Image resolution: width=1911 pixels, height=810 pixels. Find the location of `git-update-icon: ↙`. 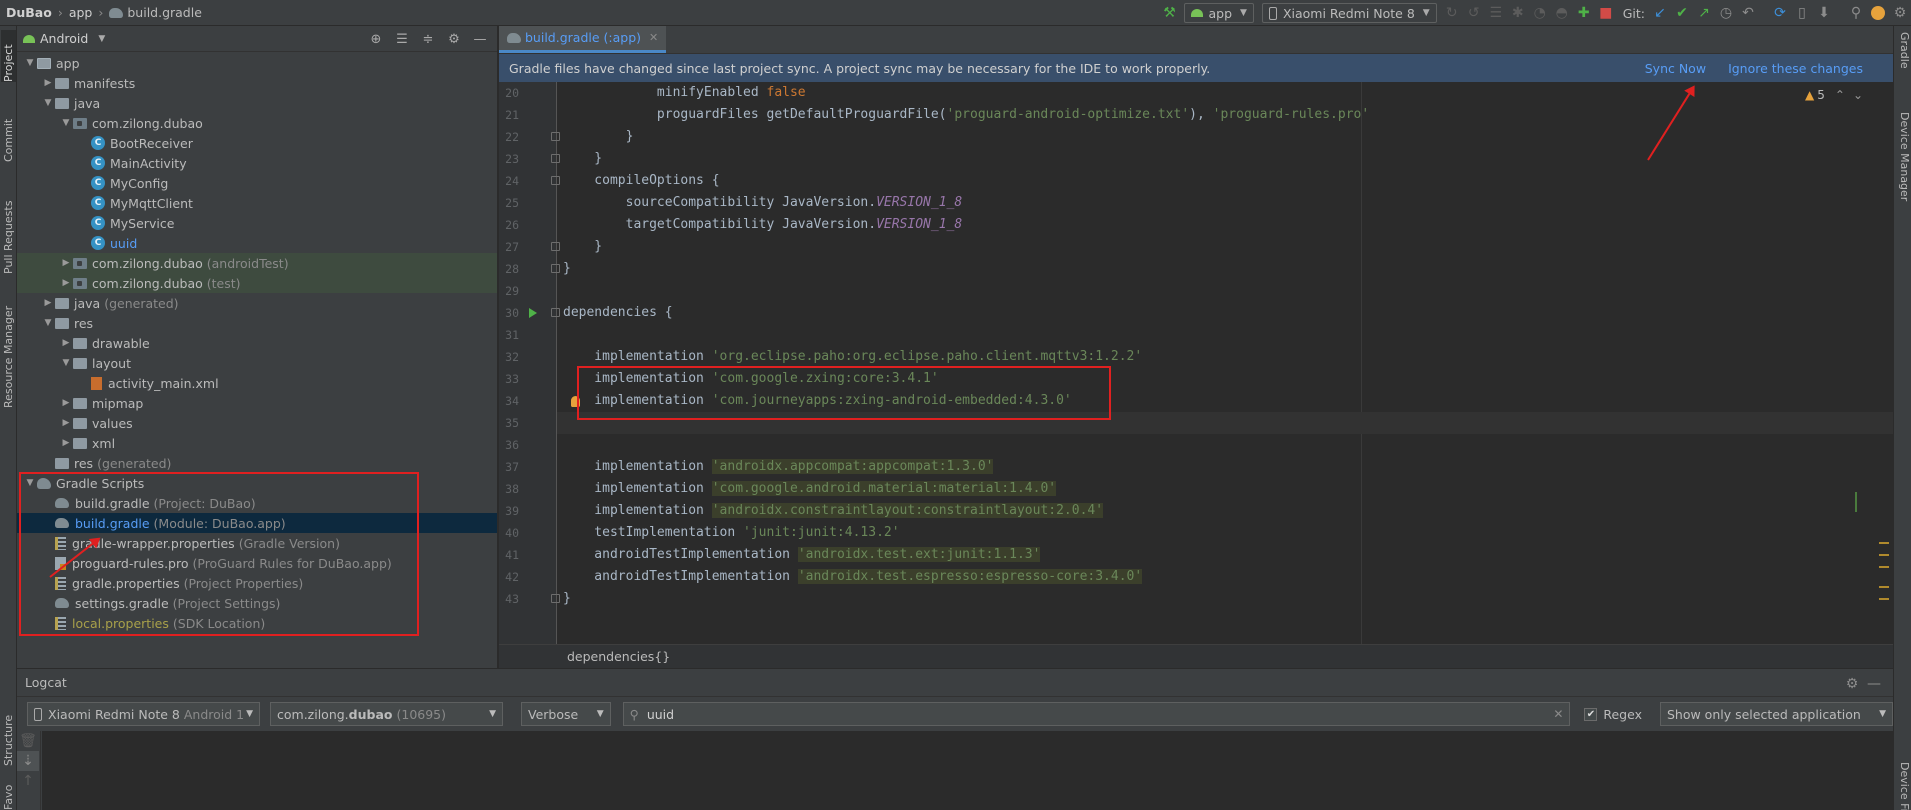

git-update-icon: ↙ is located at coordinates (1660, 13).